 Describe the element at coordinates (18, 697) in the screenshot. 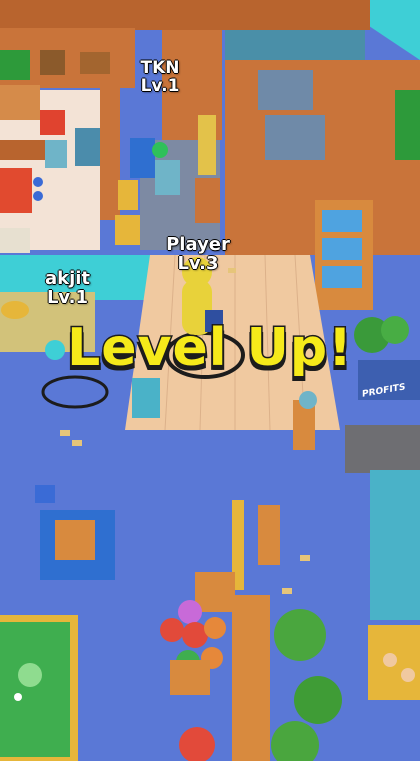

I see `pool-ball` at that location.